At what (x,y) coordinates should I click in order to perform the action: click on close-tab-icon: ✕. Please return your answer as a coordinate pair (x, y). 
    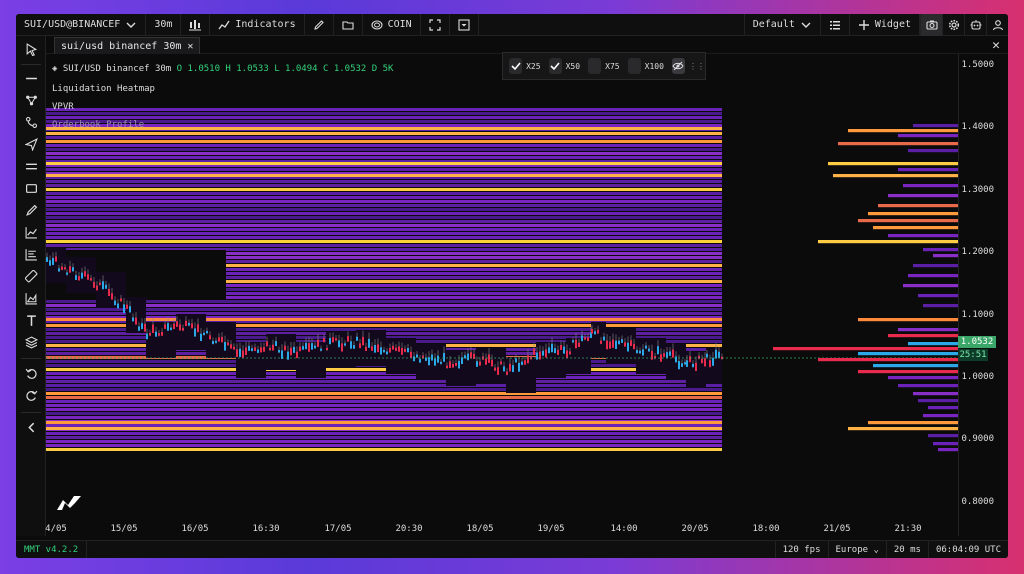
    Looking at the image, I should click on (190, 46).